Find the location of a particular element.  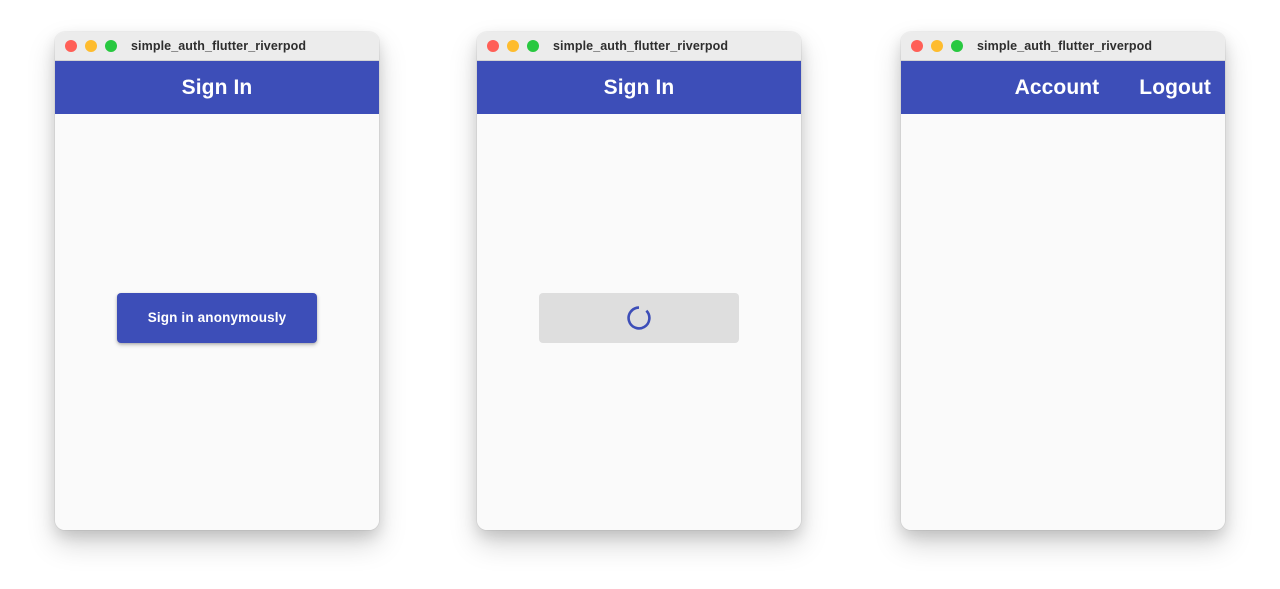

app-bar-title: Account is located at coordinates (1057, 87).